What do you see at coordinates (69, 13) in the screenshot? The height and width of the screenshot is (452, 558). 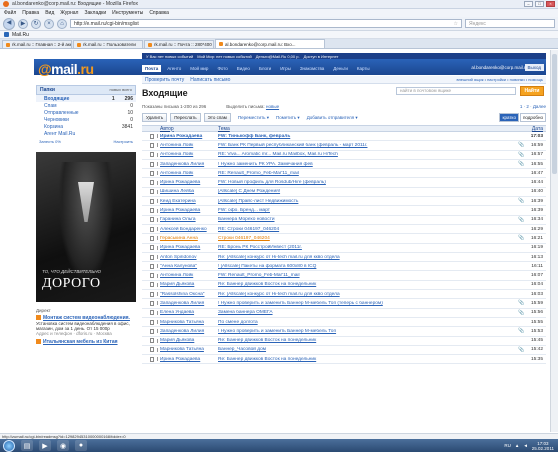 I see `menu-item-3: Журнал` at bounding box center [69, 13].